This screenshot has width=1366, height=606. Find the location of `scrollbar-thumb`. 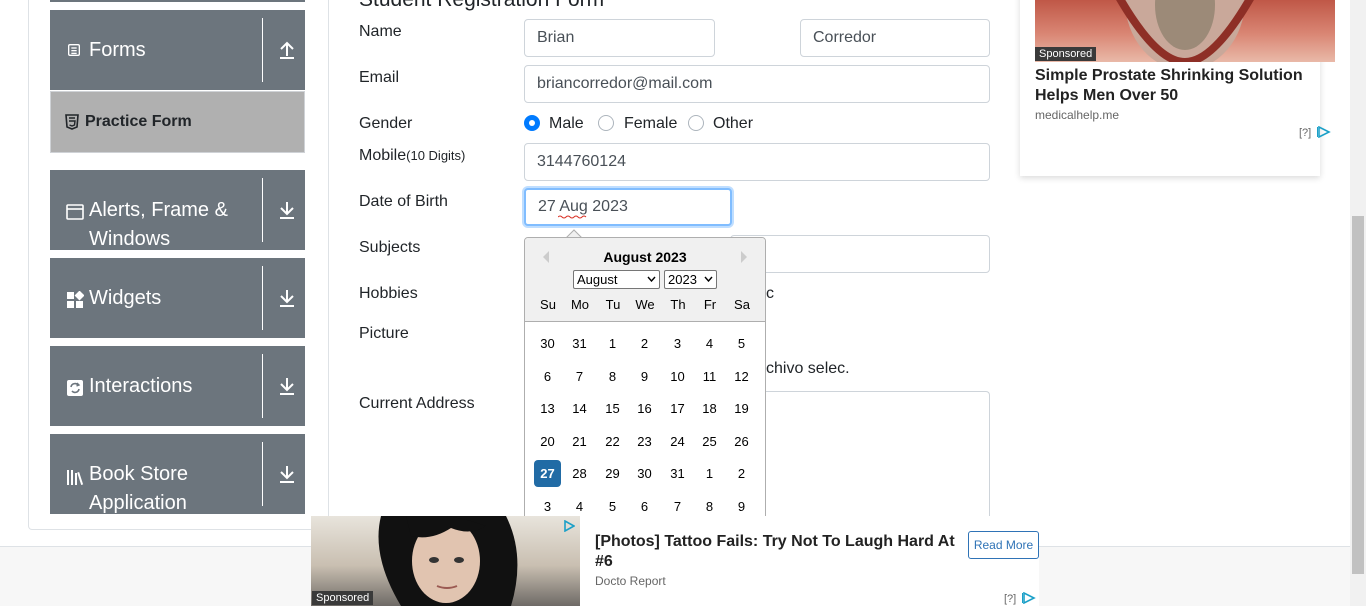

scrollbar-thumb is located at coordinates (1358, 395).